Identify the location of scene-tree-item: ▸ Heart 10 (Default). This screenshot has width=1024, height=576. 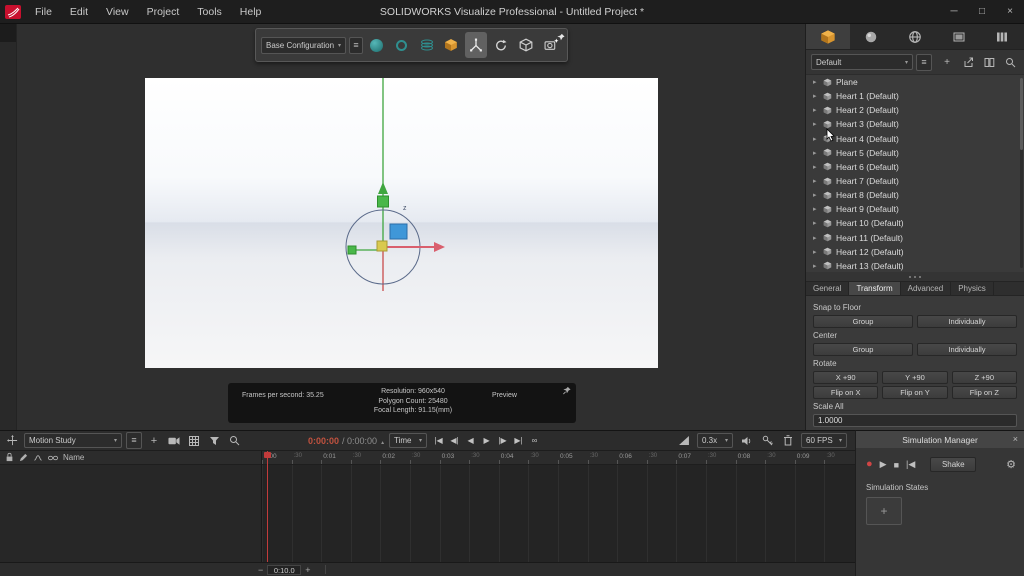
(915, 223).